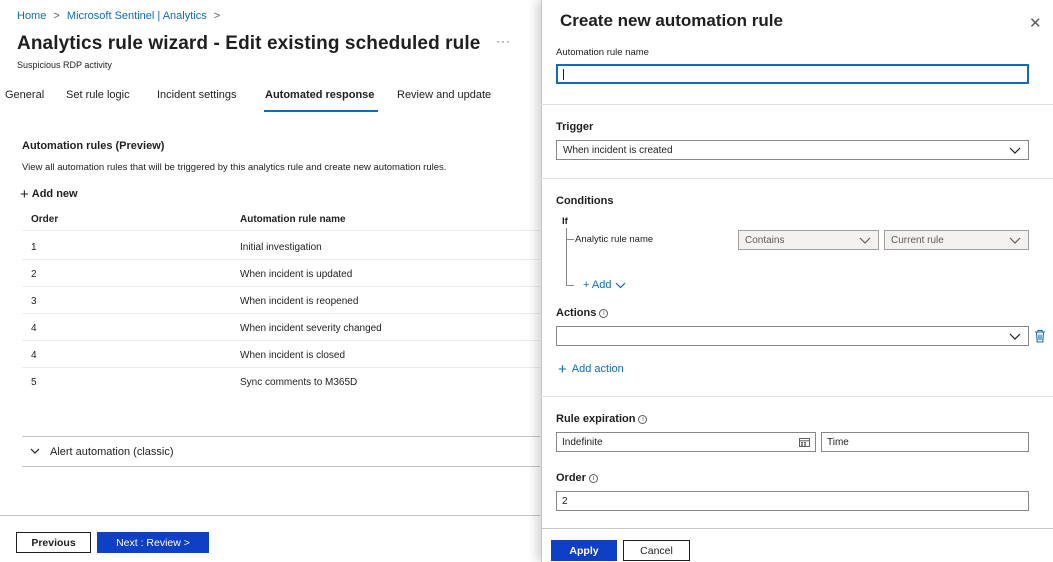  What do you see at coordinates (671, 20) in the screenshot?
I see `panel-title: Create new automation rule` at bounding box center [671, 20].